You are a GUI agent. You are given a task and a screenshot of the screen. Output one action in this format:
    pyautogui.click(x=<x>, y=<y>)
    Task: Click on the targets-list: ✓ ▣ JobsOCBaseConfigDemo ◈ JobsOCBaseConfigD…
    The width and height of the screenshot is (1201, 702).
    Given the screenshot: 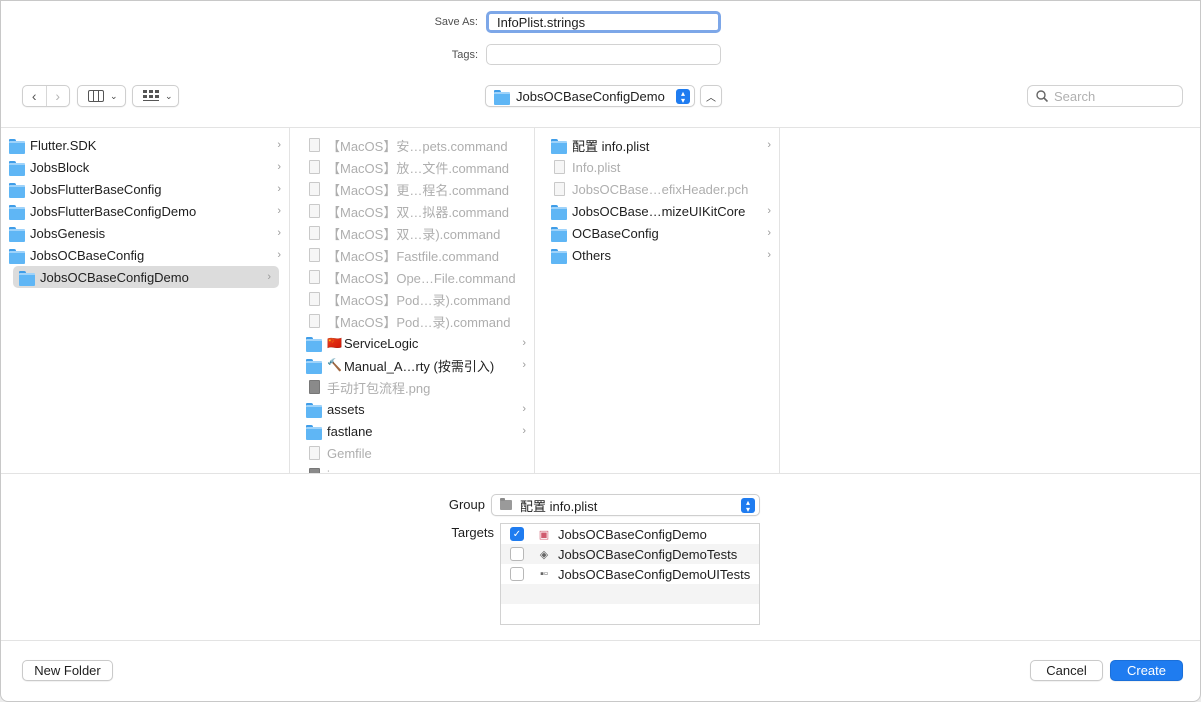 What is the action you would take?
    pyautogui.click(x=630, y=574)
    